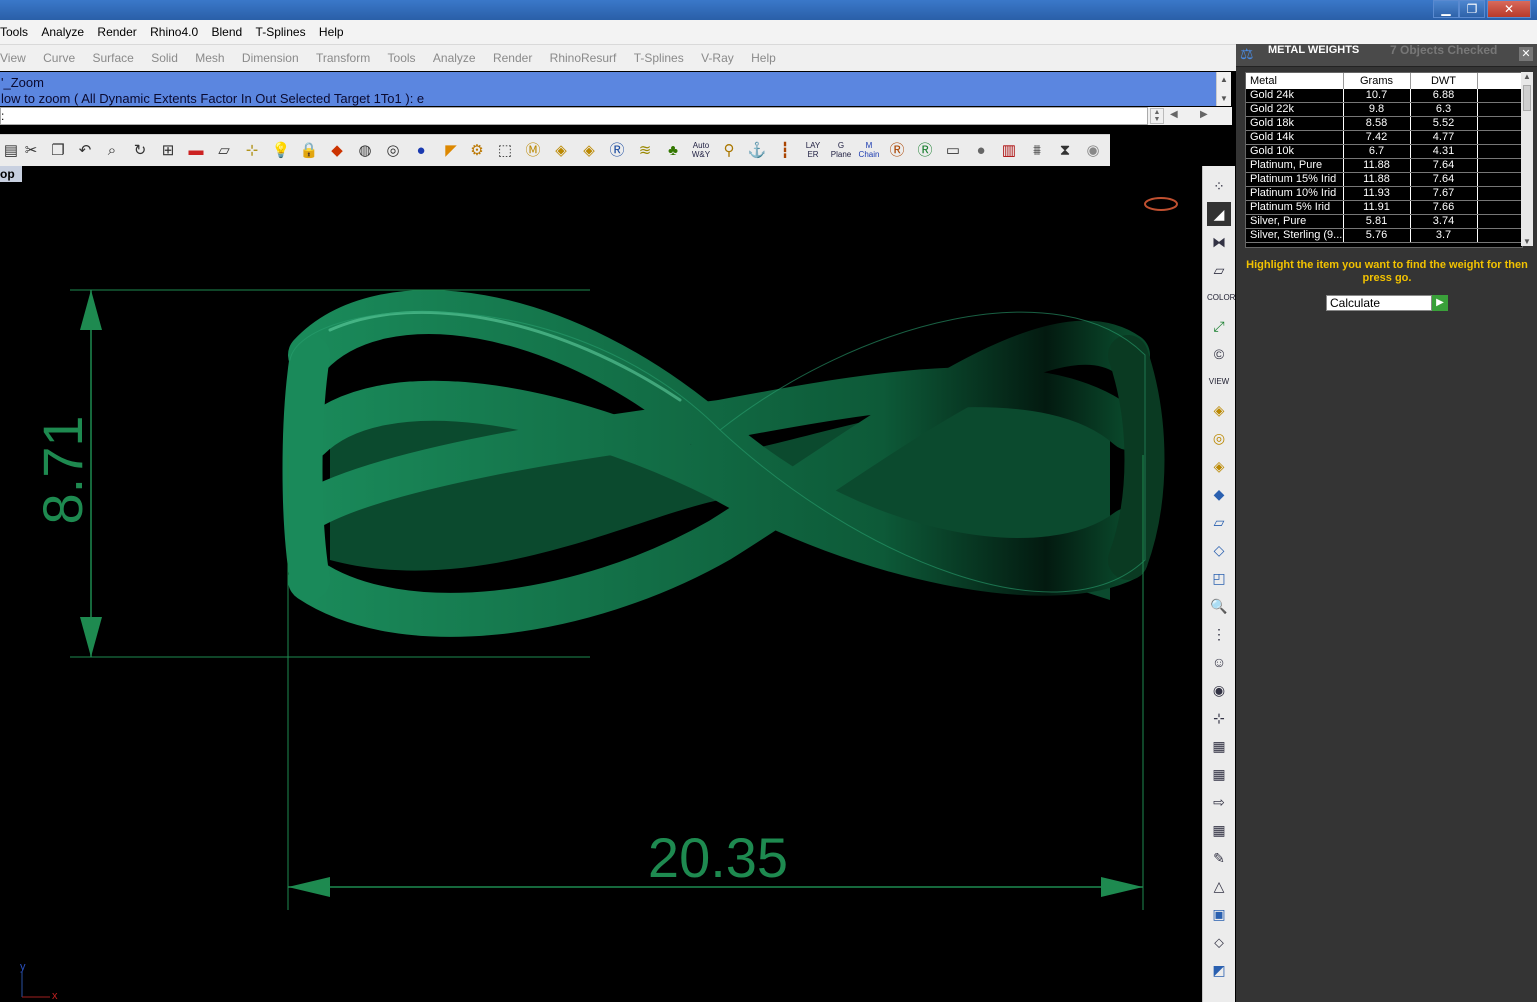 The width and height of the screenshot is (1537, 1002). I want to click on tag-tool-icon: ◈, so click(589, 151).